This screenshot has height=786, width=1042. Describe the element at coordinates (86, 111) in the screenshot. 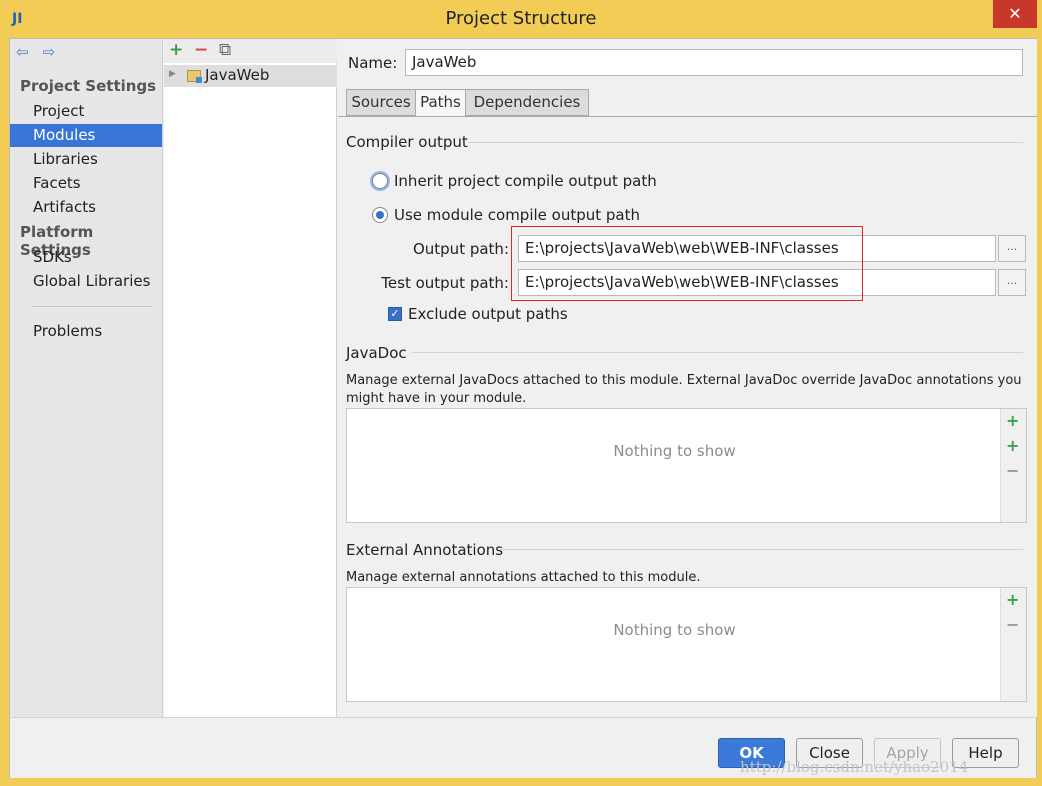

I see `nav-item-project: Project` at that location.